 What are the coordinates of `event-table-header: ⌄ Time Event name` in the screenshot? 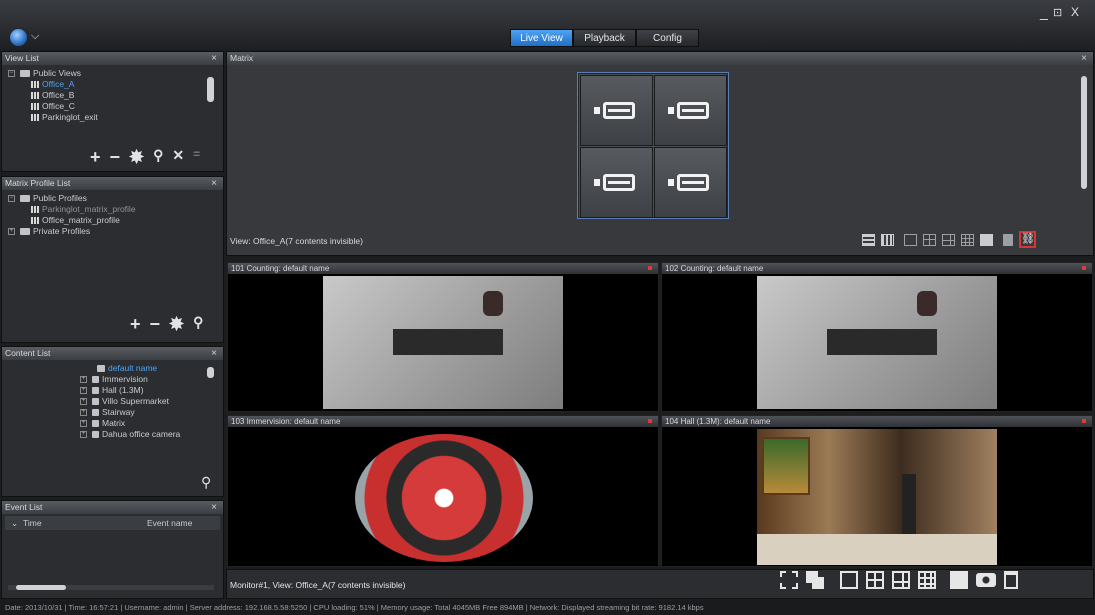 It's located at (112, 523).